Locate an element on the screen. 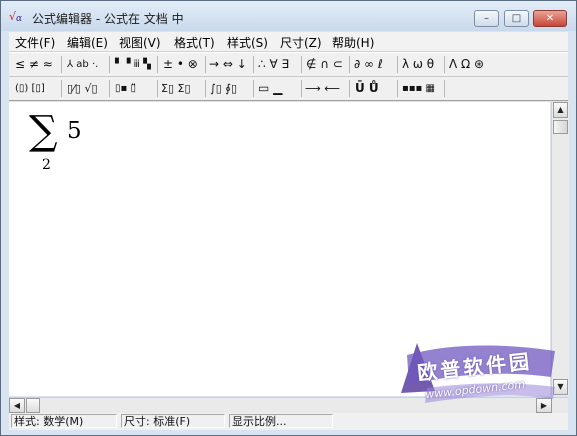 This screenshot has height=436, width=577. labeled-arrow-templates-palette: ⟶ ⟵ is located at coordinates (322, 88).